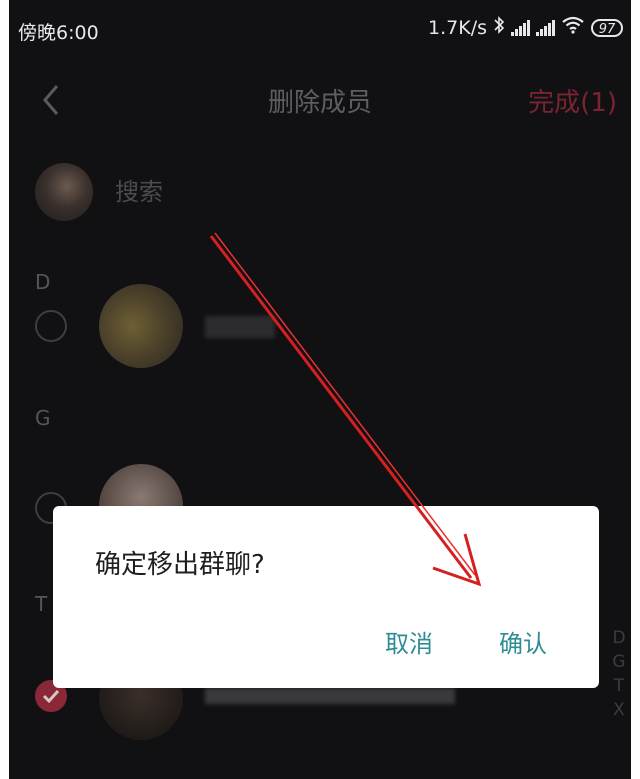 The height and width of the screenshot is (779, 640). Describe the element at coordinates (619, 686) in the screenshot. I see `index-letter-t: T` at that location.